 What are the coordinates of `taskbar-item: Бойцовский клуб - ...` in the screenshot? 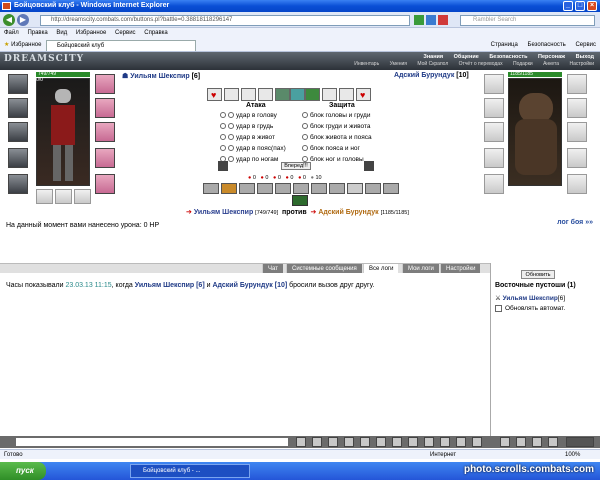 It's located at (190, 471).